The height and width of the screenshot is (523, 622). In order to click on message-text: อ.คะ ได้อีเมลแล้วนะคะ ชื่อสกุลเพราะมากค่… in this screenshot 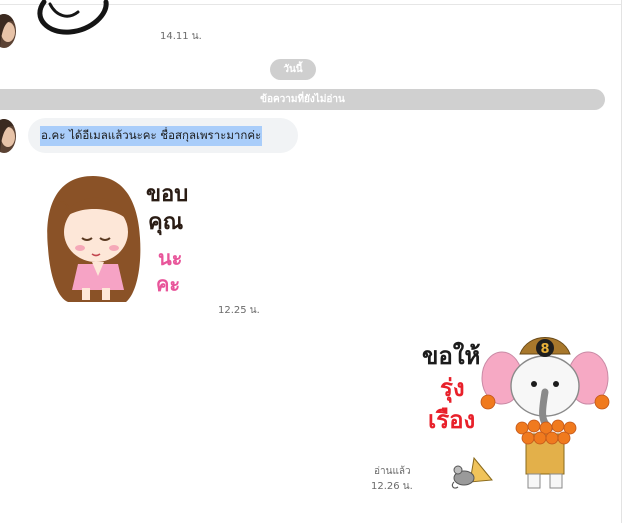, I will do `click(151, 135)`.